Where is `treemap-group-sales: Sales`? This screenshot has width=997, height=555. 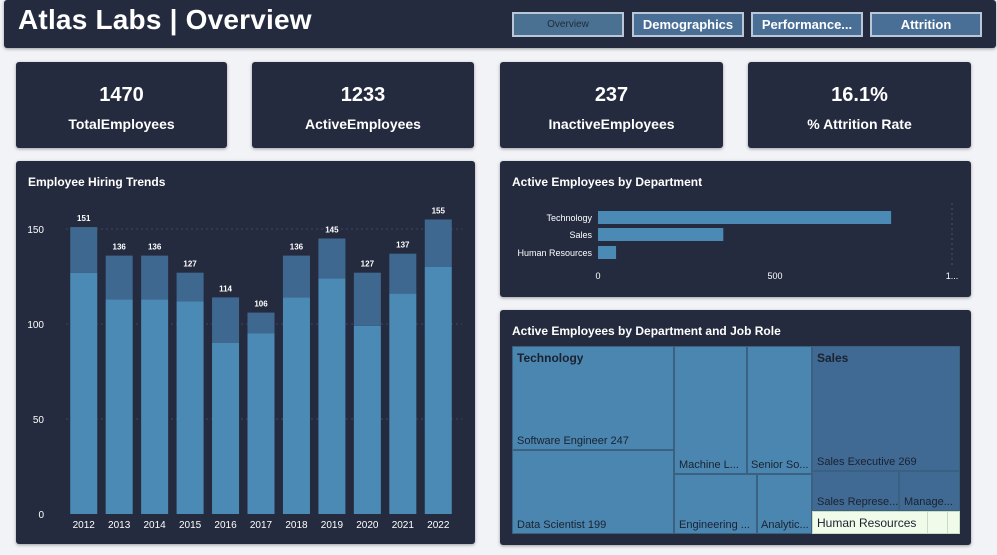
treemap-group-sales: Sales is located at coordinates (833, 358).